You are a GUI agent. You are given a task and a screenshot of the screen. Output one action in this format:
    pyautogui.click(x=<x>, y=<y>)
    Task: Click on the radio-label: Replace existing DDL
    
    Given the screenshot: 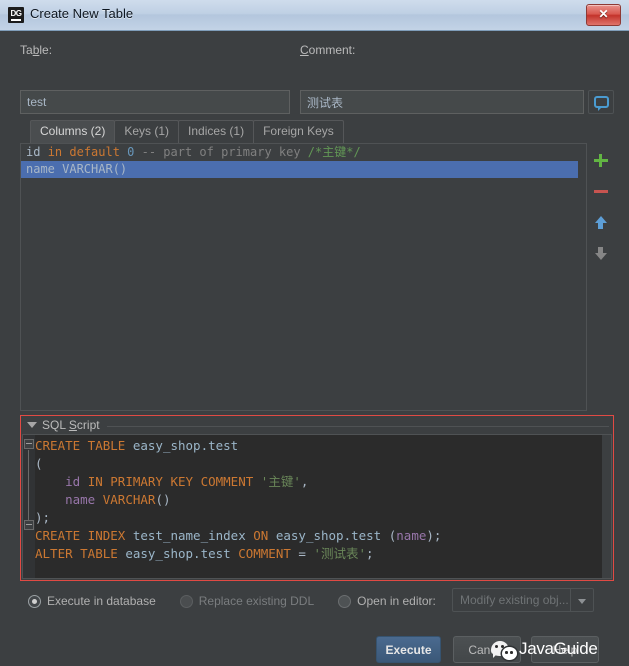 What is the action you would take?
    pyautogui.click(x=256, y=601)
    